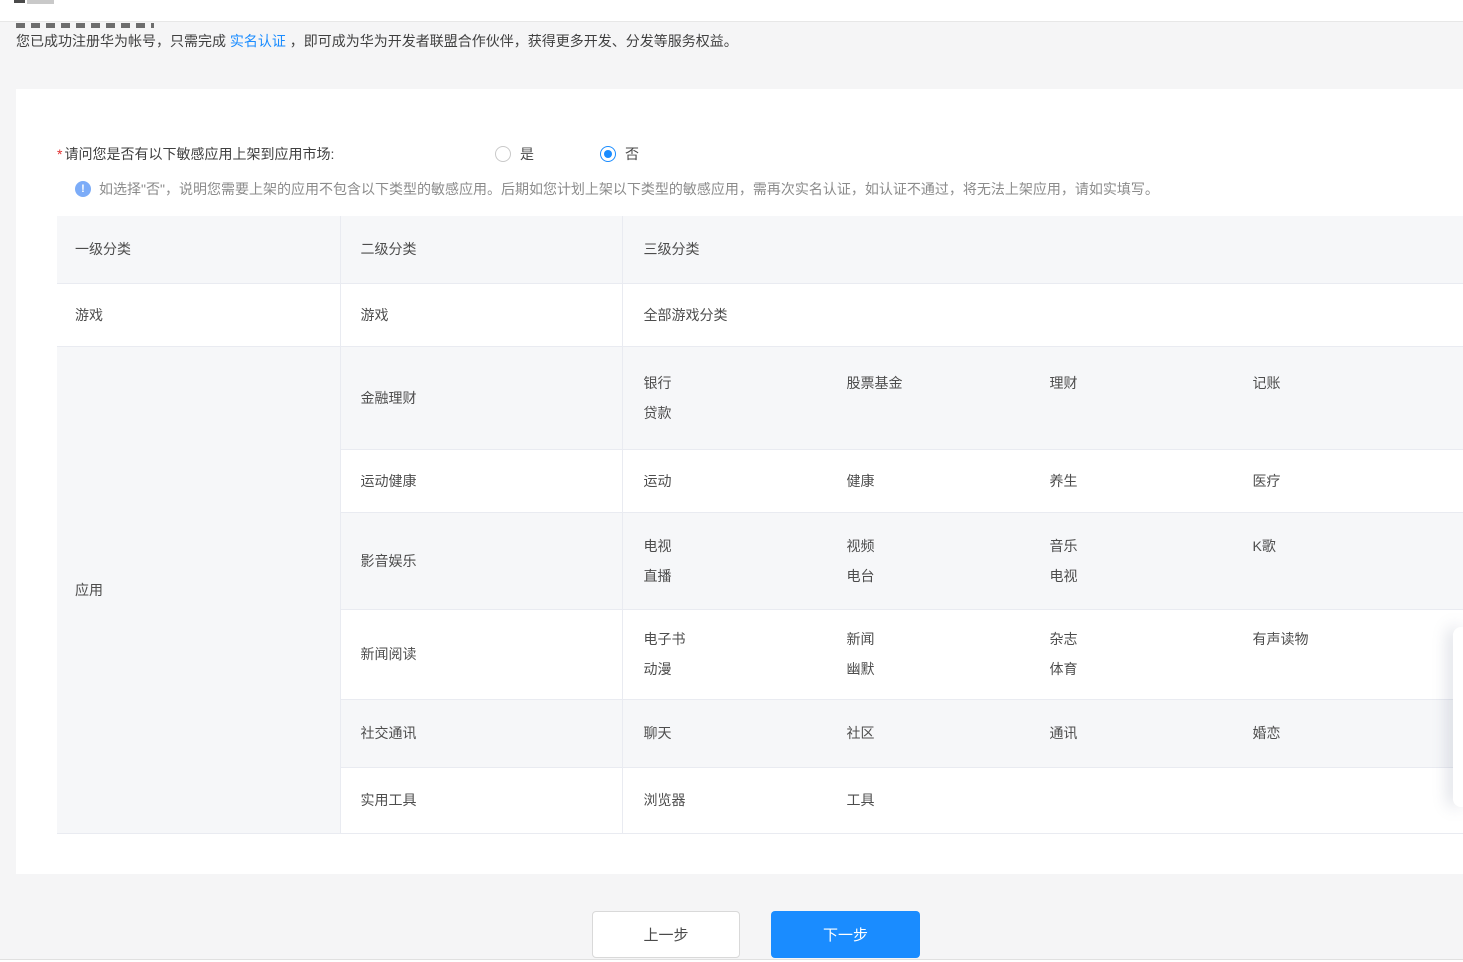  What do you see at coordinates (948, 733) in the screenshot?
I see `level3-group: 社区` at bounding box center [948, 733].